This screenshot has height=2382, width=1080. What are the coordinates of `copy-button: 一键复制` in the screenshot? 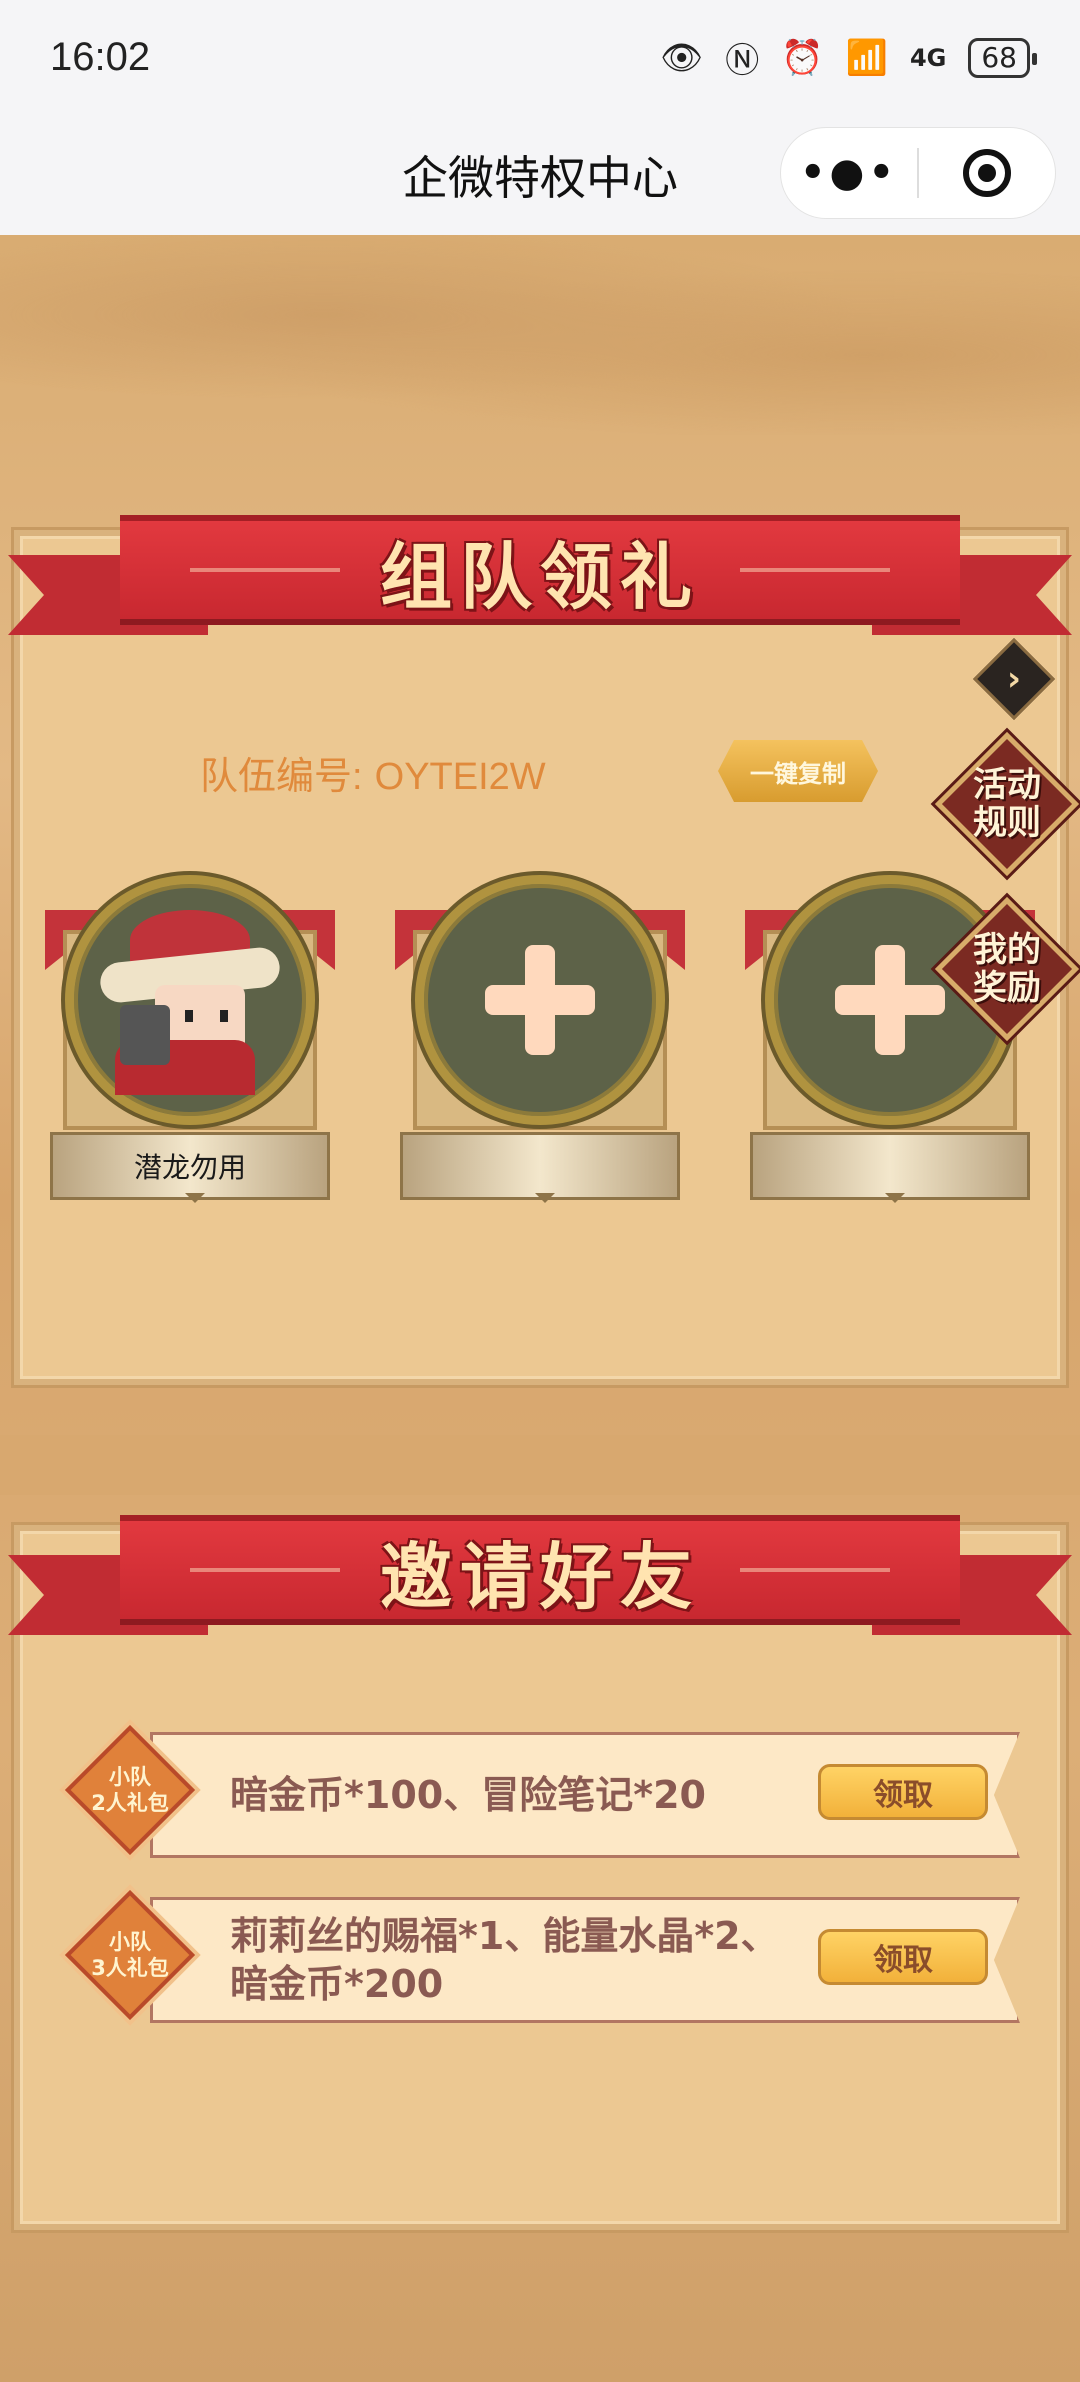 It's located at (798, 771).